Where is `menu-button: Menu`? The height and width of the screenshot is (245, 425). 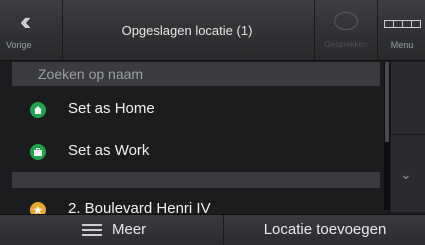
menu-button: Menu is located at coordinates (401, 30).